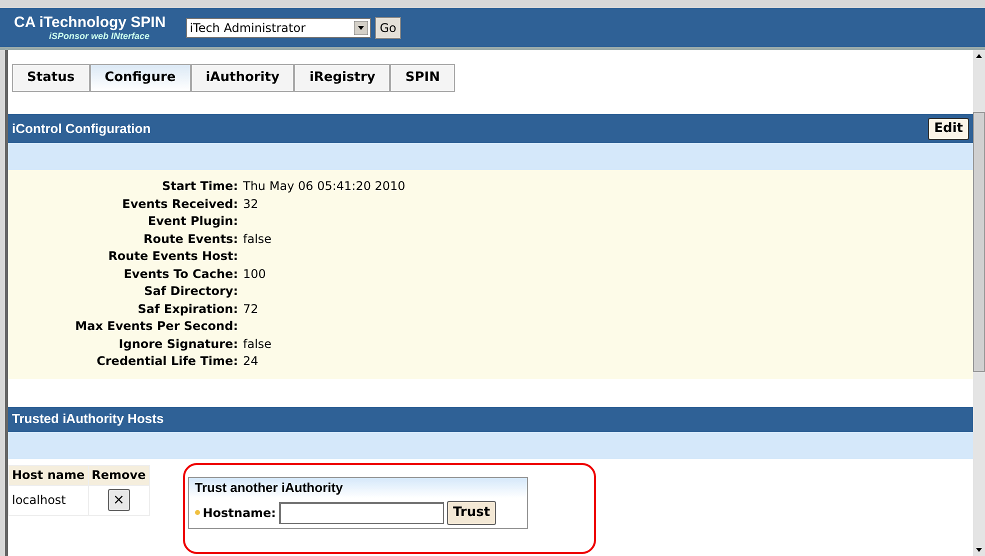 The height and width of the screenshot is (556, 985). I want to click on bullet-icon, so click(197, 512).